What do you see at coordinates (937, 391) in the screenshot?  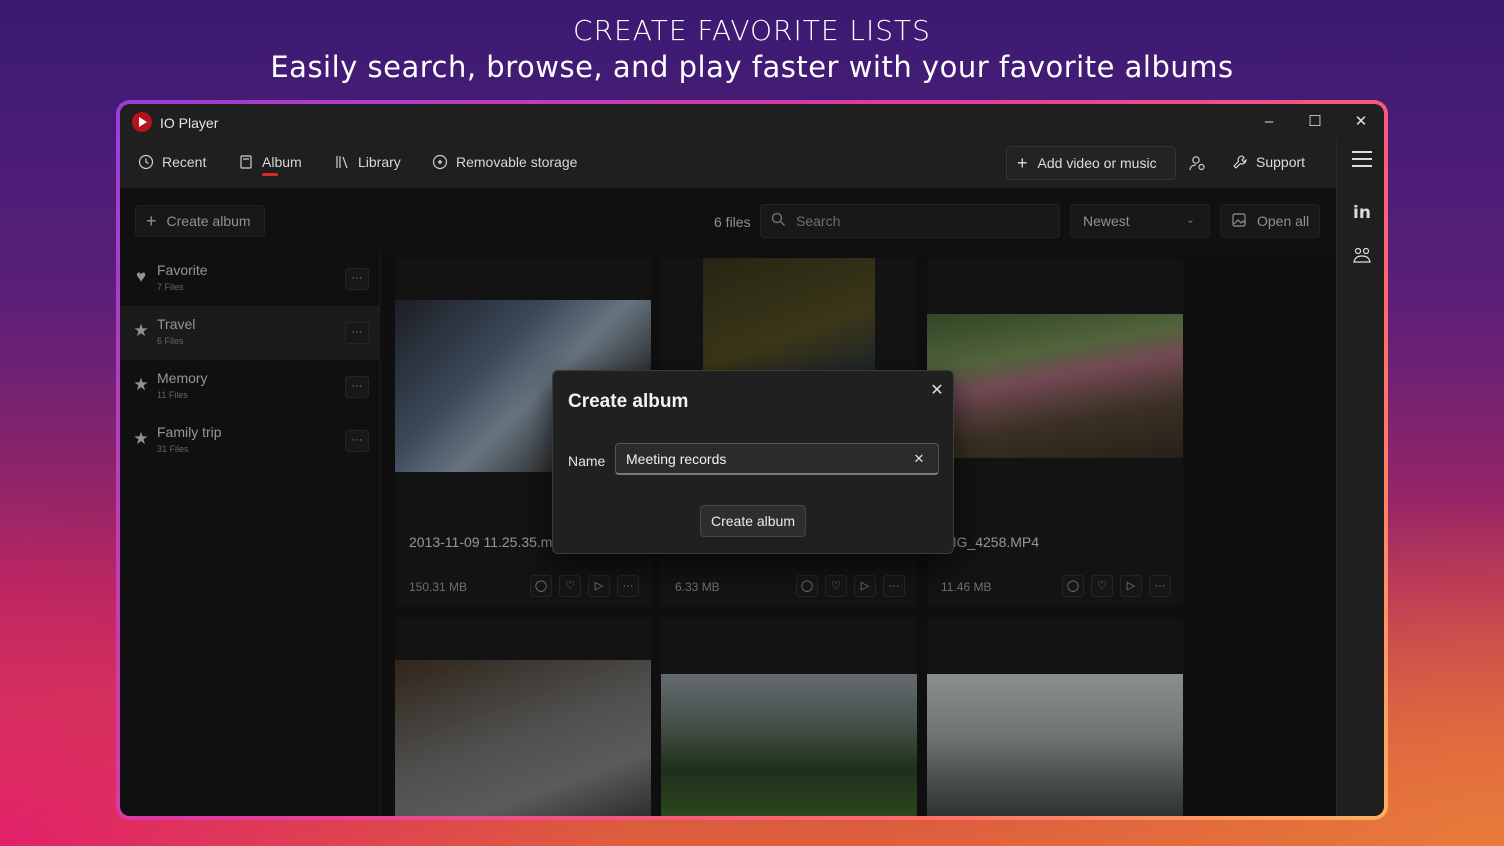 I see `close-icon: ✕` at bounding box center [937, 391].